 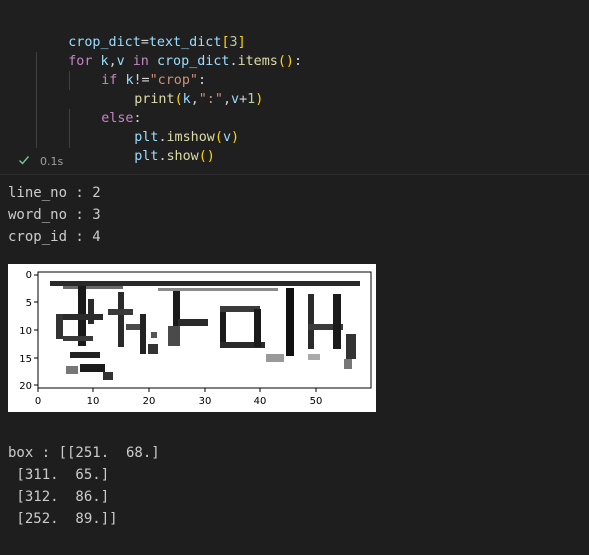 What do you see at coordinates (25, 331) in the screenshot?
I see `y-tick-label: 10` at bounding box center [25, 331].